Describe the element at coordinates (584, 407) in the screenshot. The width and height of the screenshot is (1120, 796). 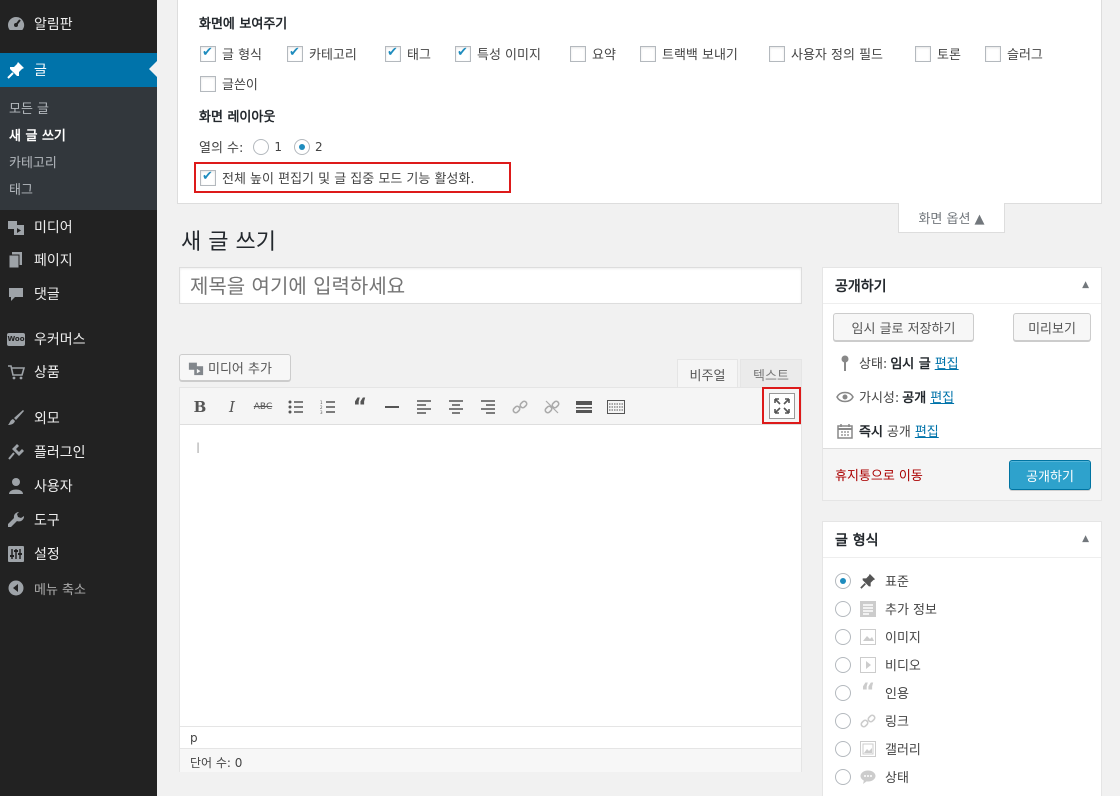
I see `read-more-icon` at that location.